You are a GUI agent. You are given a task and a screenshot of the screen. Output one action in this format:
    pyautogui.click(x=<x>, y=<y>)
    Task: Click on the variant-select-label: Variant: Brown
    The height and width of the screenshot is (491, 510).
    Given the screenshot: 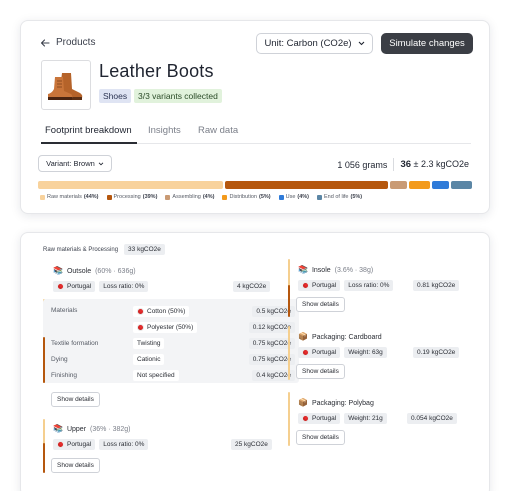 What is the action you would take?
    pyautogui.click(x=70, y=163)
    